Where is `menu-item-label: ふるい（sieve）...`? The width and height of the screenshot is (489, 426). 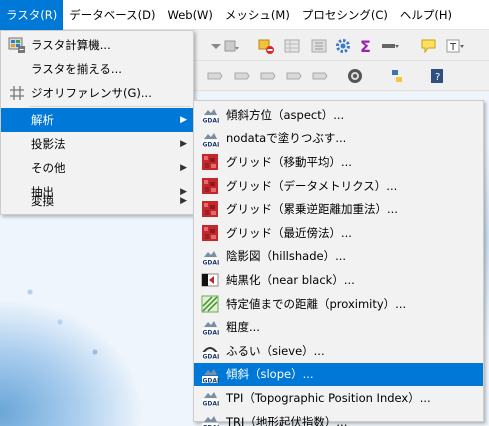 menu-item-label: ふるい（sieve）... is located at coordinates (275, 350).